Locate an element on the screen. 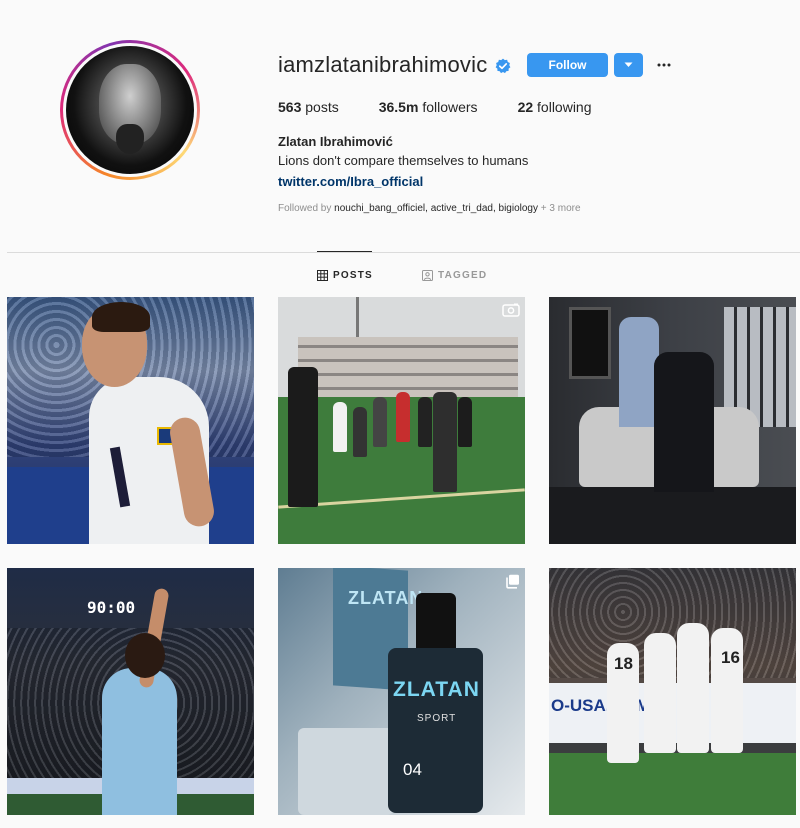 Image resolution: width=800 pixels, height=828 pixels. suggested-dropdown-button is located at coordinates (628, 65).